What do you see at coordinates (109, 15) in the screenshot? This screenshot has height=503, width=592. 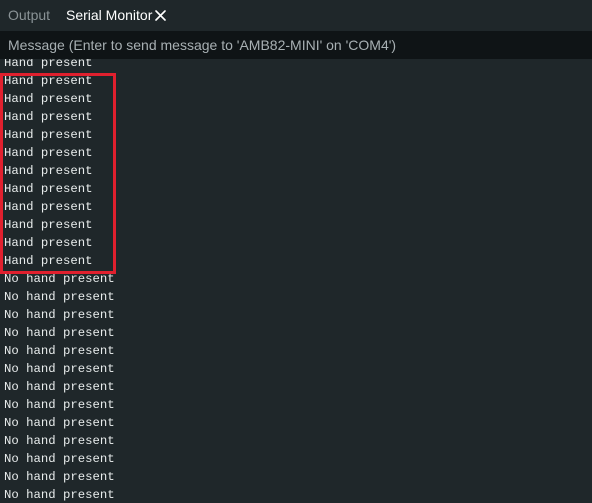 I see `tab-serial-monitor: Serial Monitor` at bounding box center [109, 15].